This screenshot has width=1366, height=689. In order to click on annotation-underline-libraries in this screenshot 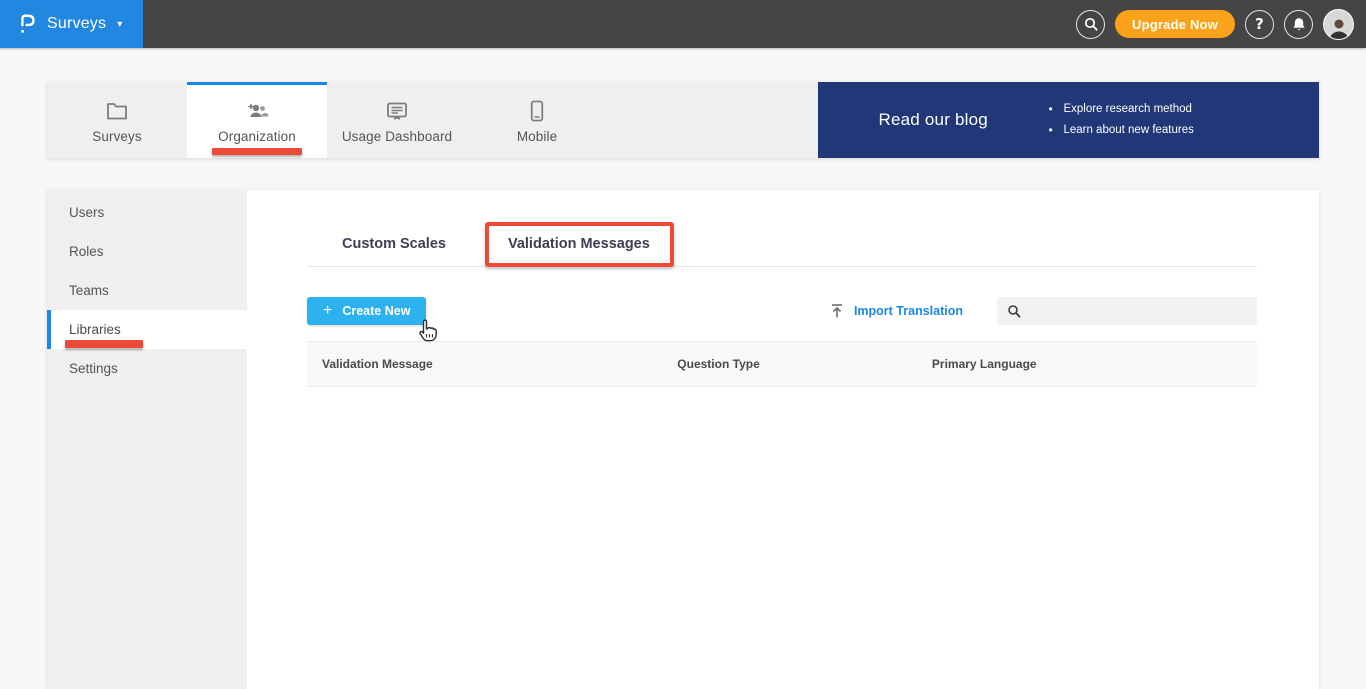, I will do `click(104, 344)`.